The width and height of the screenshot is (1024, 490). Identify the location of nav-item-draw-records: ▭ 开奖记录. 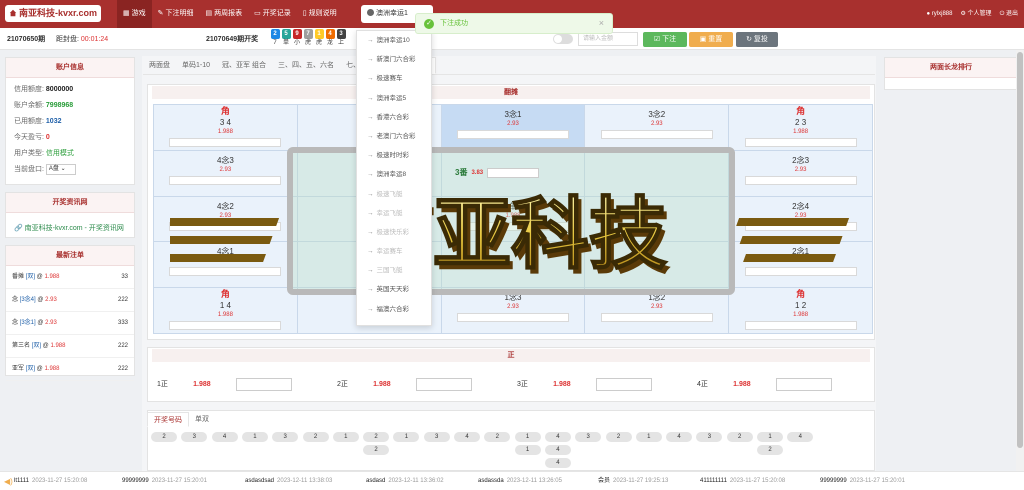
(272, 14).